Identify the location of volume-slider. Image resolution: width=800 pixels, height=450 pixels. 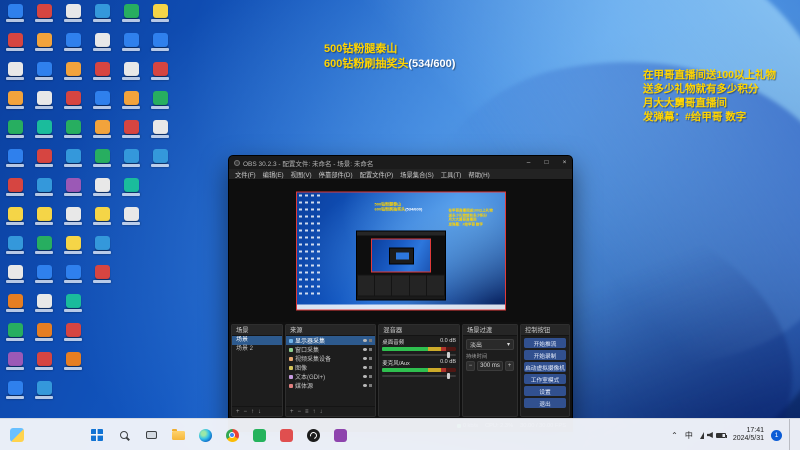
(419, 355).